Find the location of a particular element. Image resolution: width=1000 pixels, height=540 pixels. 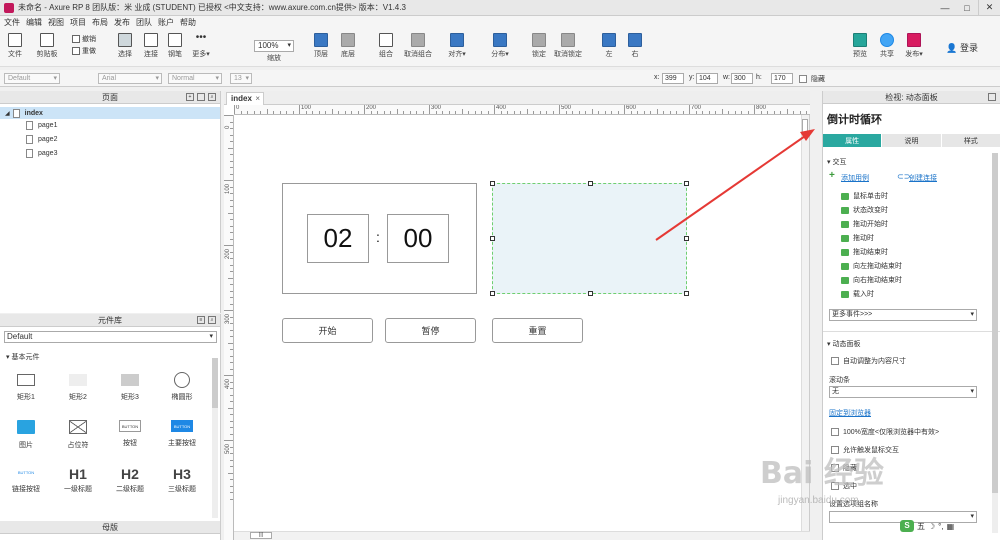

tab-index: index × is located at coordinates (245, 98).